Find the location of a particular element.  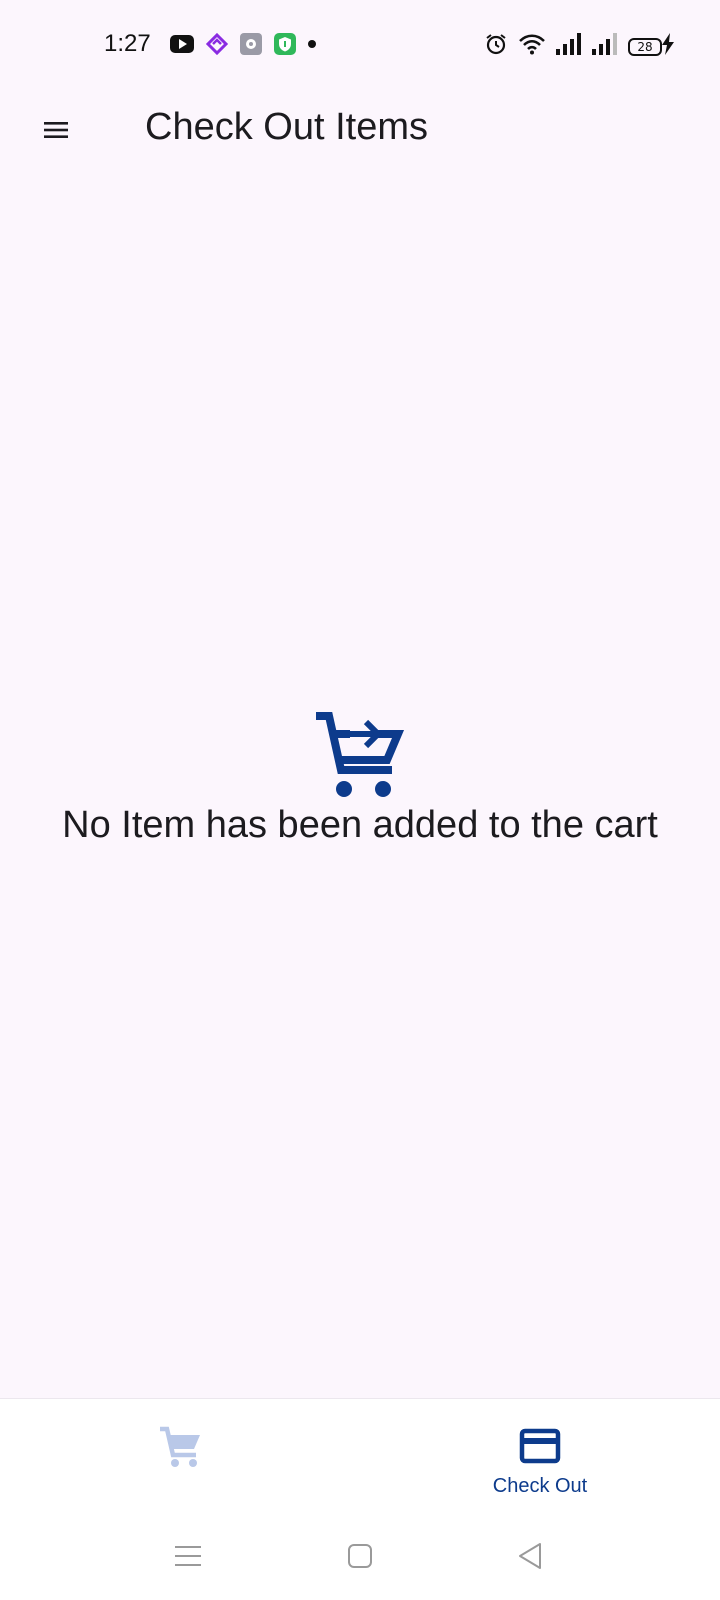

youtube-icon is located at coordinates (182, 44).